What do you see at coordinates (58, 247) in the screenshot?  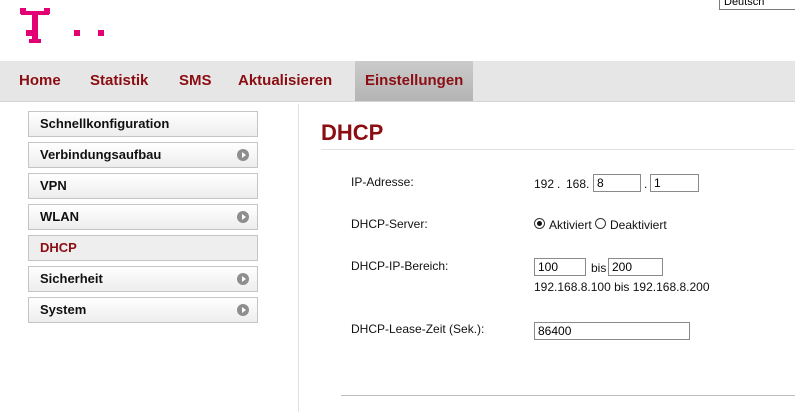 I see `sidebar-item-label: DHCP` at bounding box center [58, 247].